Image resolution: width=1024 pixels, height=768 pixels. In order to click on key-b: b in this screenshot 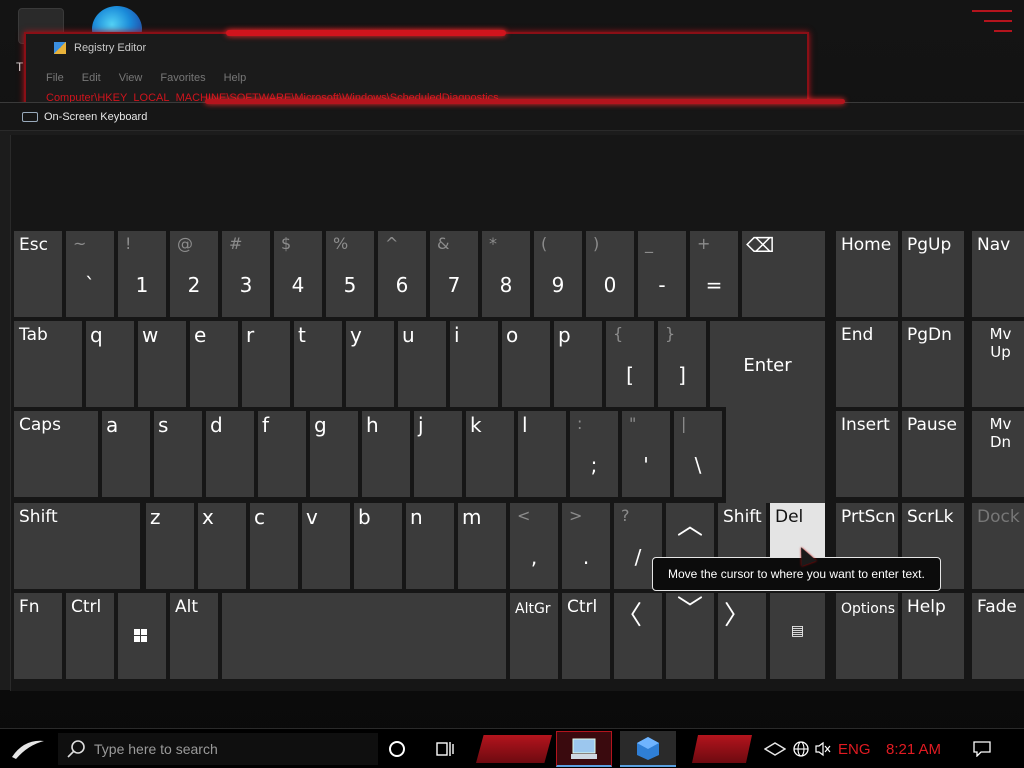, I will do `click(378, 546)`.